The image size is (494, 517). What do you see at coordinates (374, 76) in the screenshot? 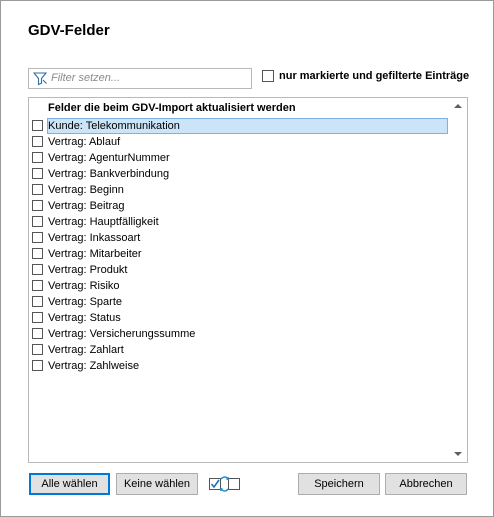
I see `only-marked-label: nur markierte und gefilterte Einträge` at bounding box center [374, 76].